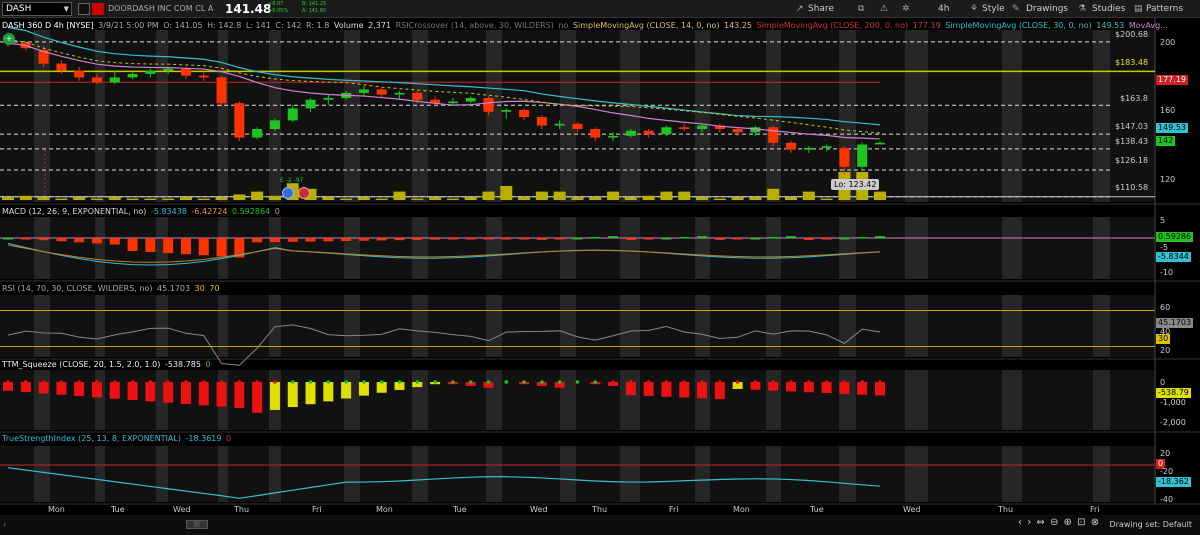 The width and height of the screenshot is (1200, 535). What do you see at coordinates (304, 193) in the screenshot?
I see `dividend-icon` at bounding box center [304, 193].